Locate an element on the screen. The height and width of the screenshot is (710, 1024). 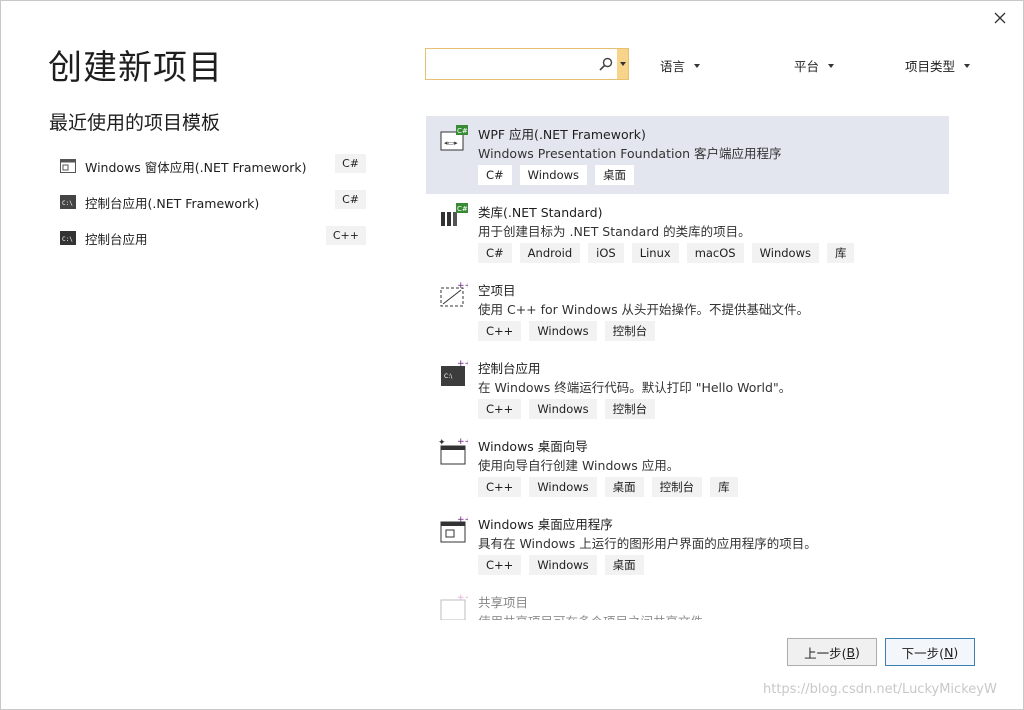
template-name: Windows 桌面应用程序 is located at coordinates (545, 524).